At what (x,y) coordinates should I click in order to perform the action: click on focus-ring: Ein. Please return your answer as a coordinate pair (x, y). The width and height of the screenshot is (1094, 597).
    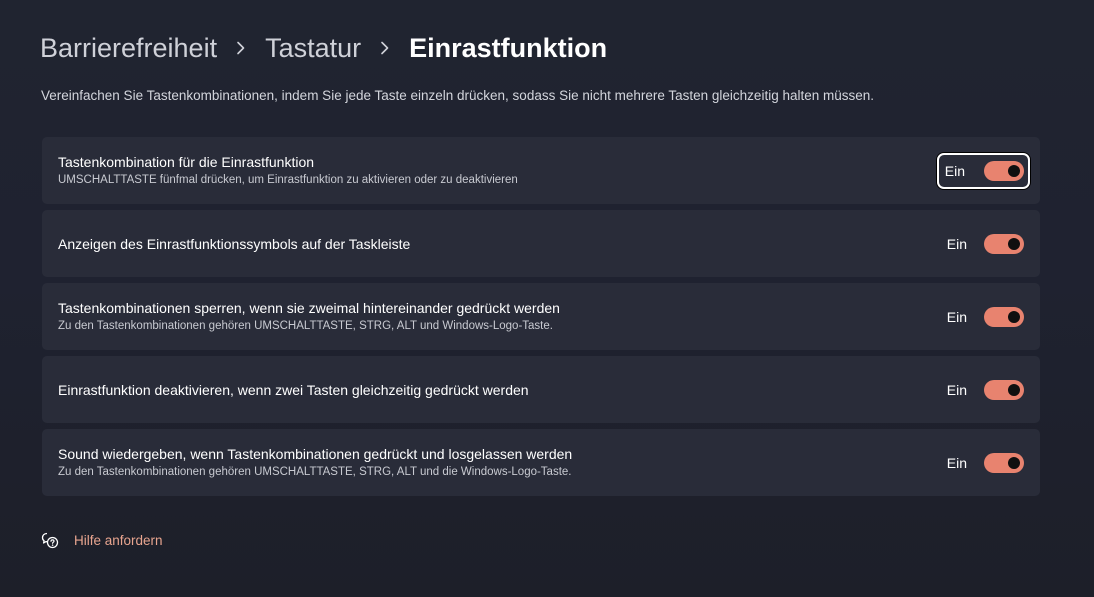
    Looking at the image, I should click on (983, 170).